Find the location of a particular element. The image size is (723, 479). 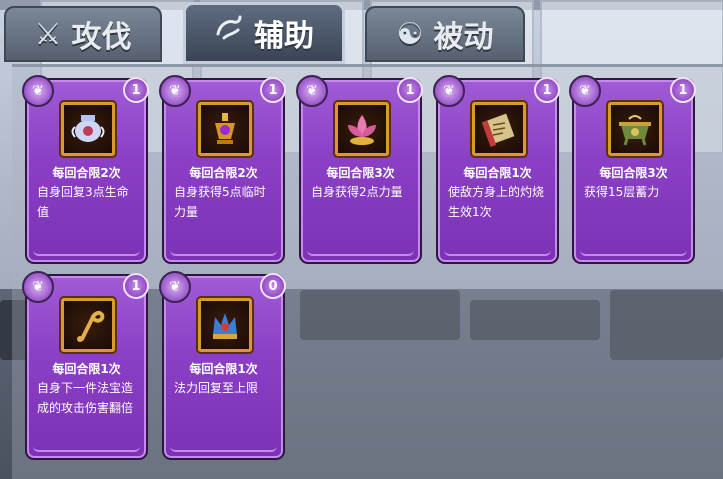

yin-yang-icon: ☯ is located at coordinates (410, 34).